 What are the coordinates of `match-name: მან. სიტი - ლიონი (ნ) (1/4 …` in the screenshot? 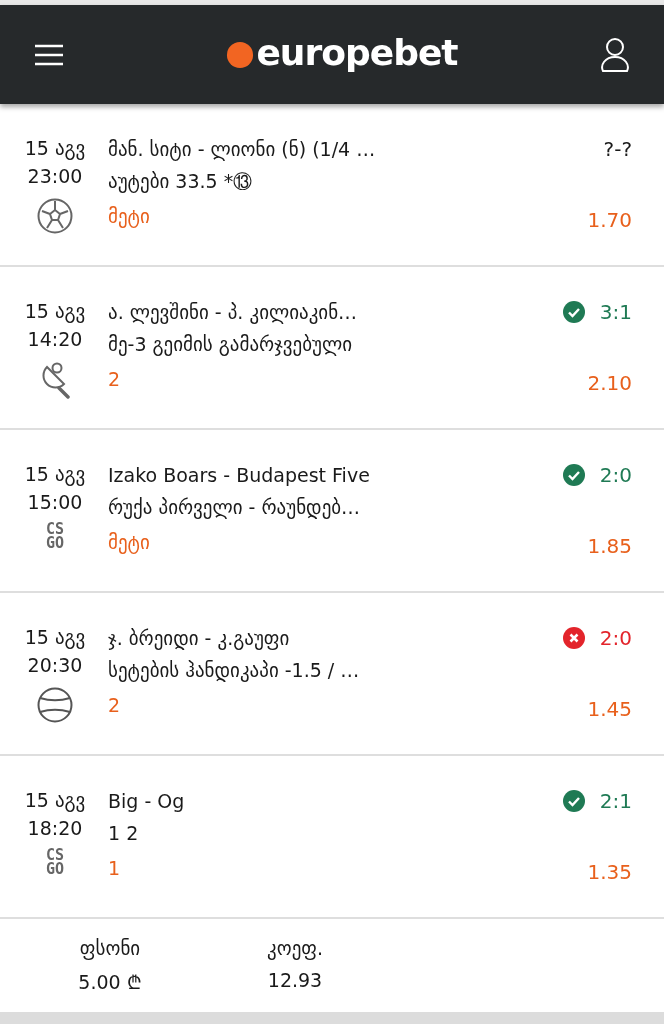 It's located at (242, 150).